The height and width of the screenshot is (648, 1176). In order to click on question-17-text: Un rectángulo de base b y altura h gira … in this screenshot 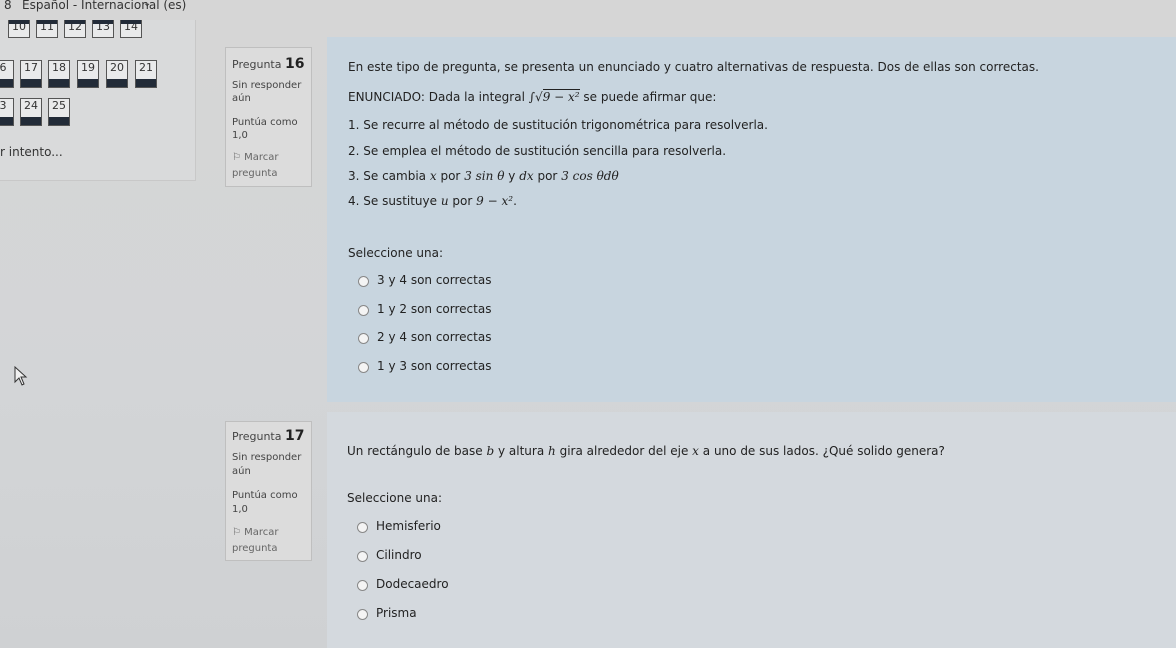, I will do `click(646, 451)`.